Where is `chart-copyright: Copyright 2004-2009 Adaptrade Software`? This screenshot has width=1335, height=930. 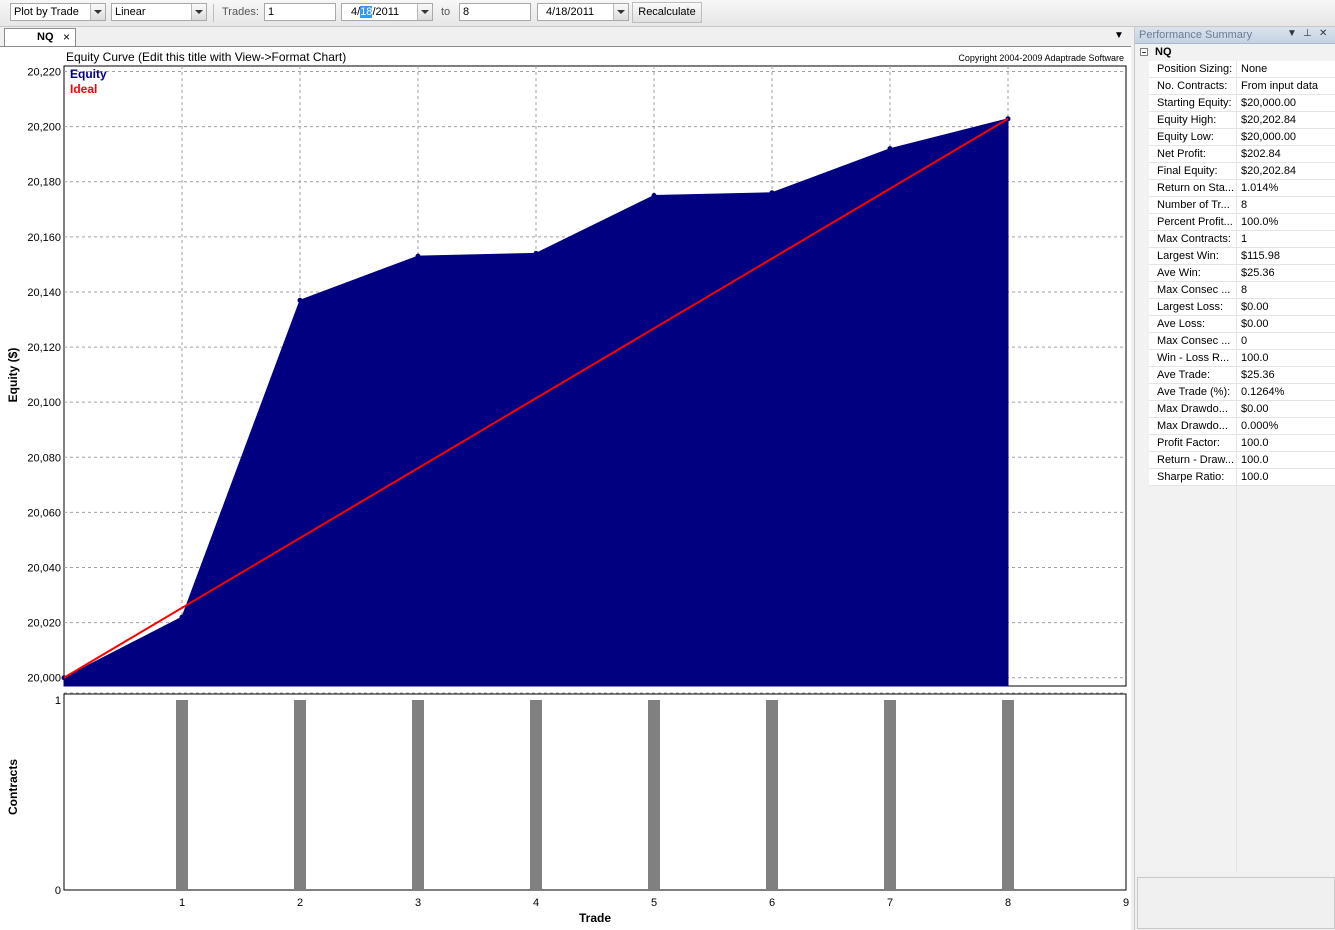 chart-copyright: Copyright 2004-2009 Adaptrade Software is located at coordinates (1041, 58).